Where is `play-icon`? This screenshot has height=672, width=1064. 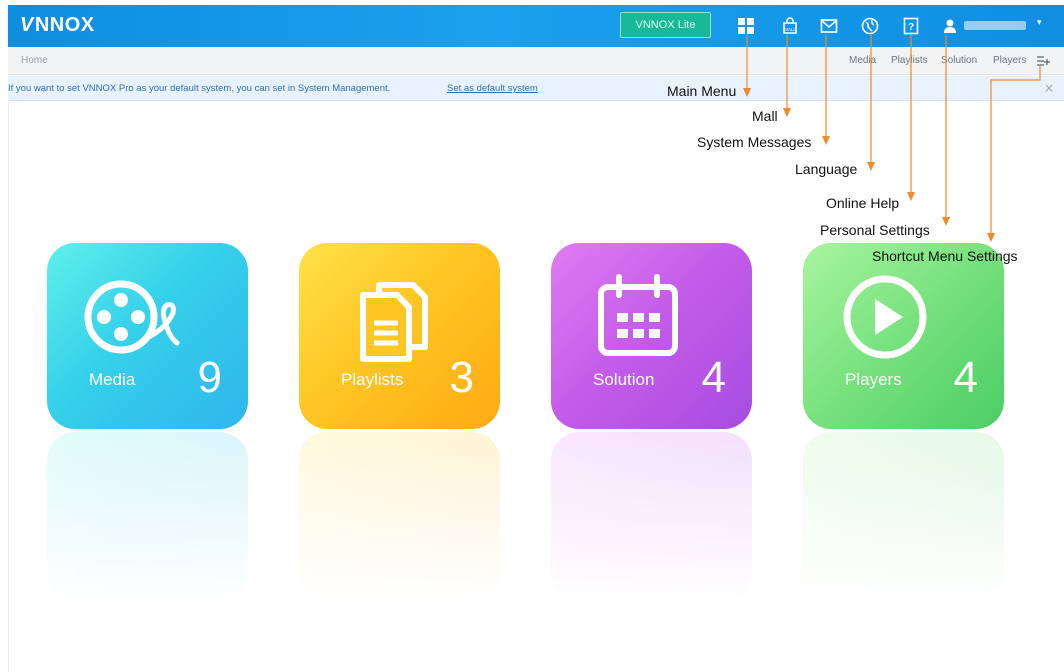
play-icon is located at coordinates (885, 317).